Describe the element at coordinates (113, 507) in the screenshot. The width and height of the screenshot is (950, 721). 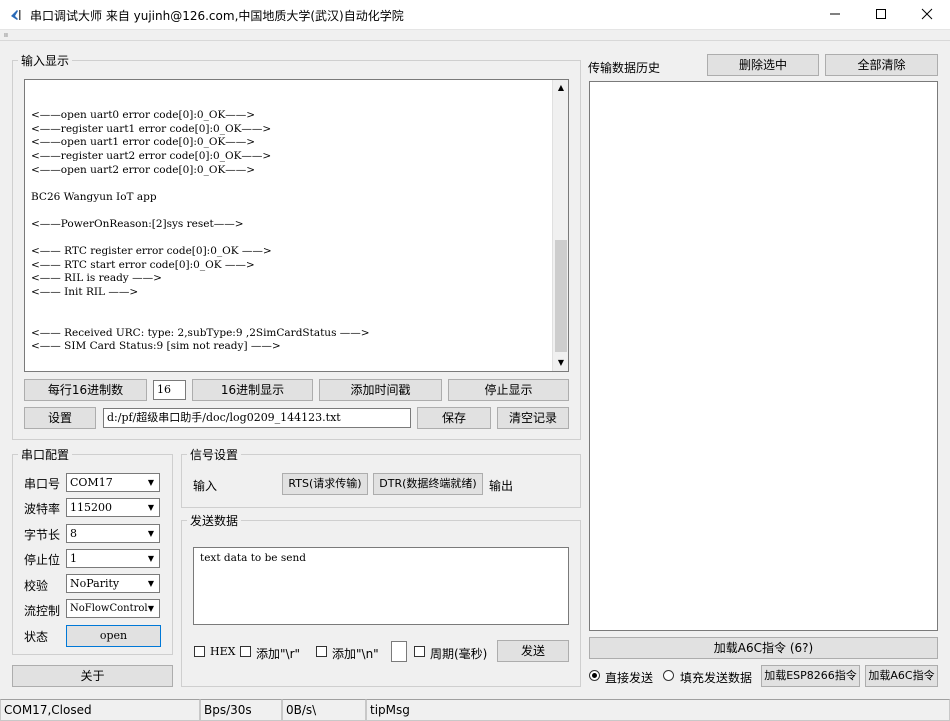
I see `baud-select: 115200 ▼` at that location.